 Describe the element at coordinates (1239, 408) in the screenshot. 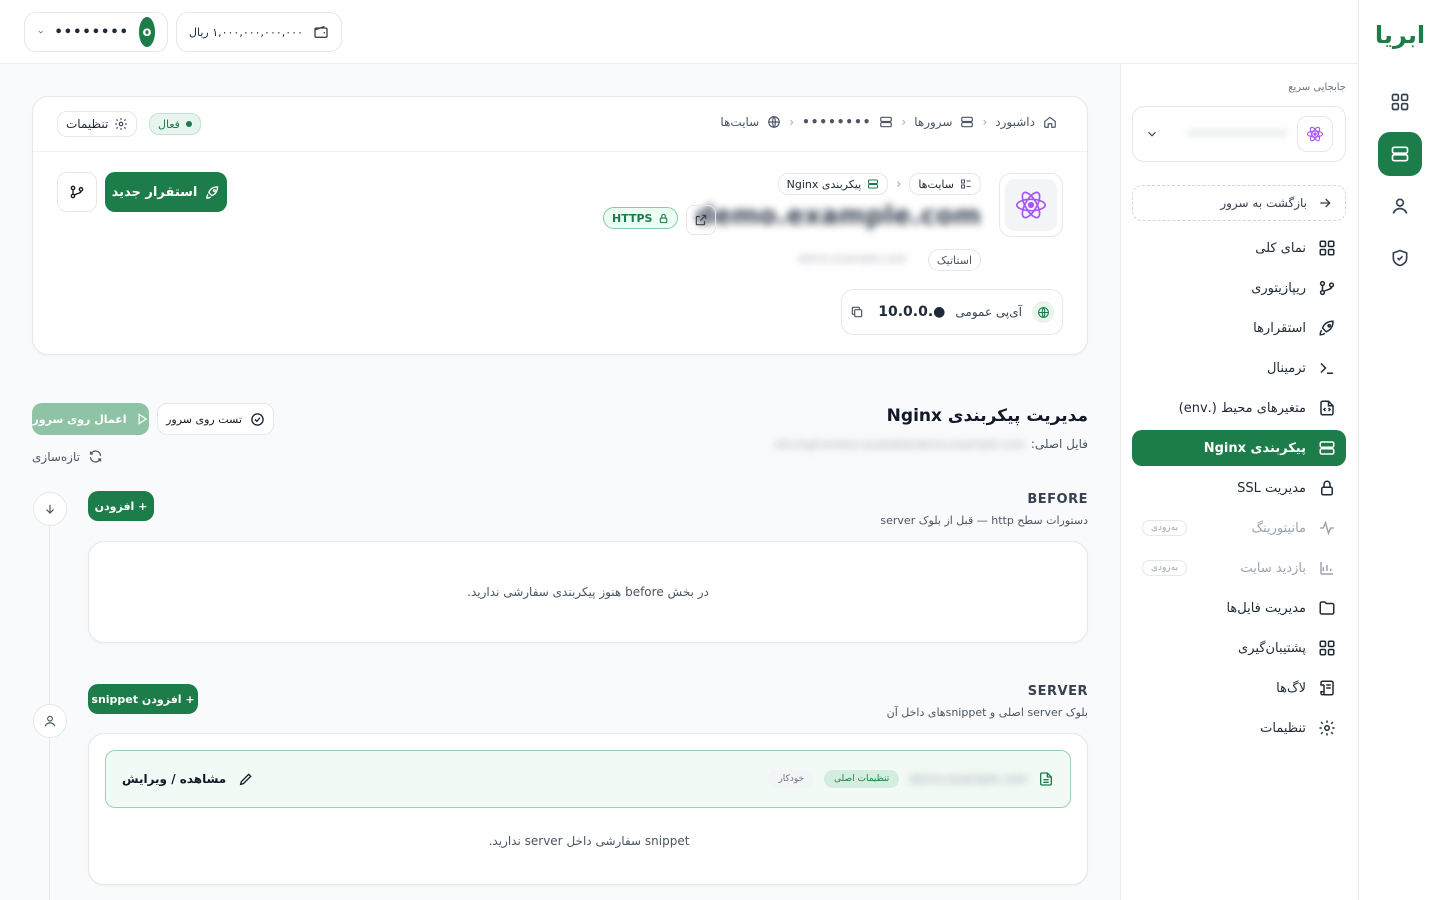

I see `sidebar-item-env: متغیرهای محیط (.env)` at that location.